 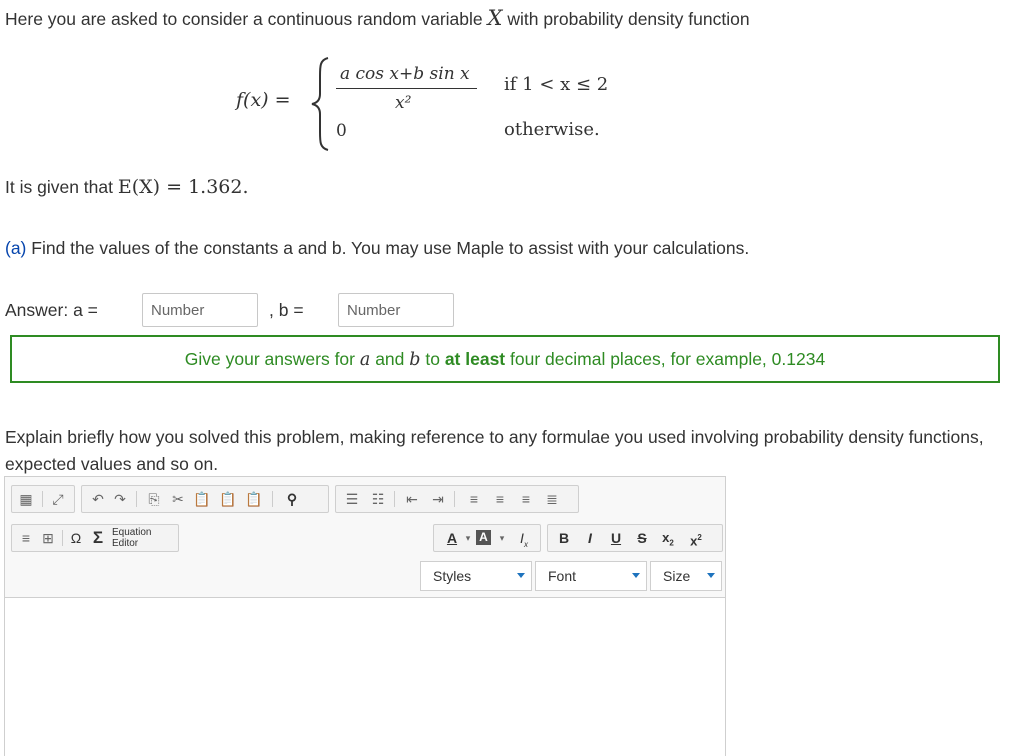 What do you see at coordinates (526, 499) in the screenshot?
I see `align-right-icon: ≡` at bounding box center [526, 499].